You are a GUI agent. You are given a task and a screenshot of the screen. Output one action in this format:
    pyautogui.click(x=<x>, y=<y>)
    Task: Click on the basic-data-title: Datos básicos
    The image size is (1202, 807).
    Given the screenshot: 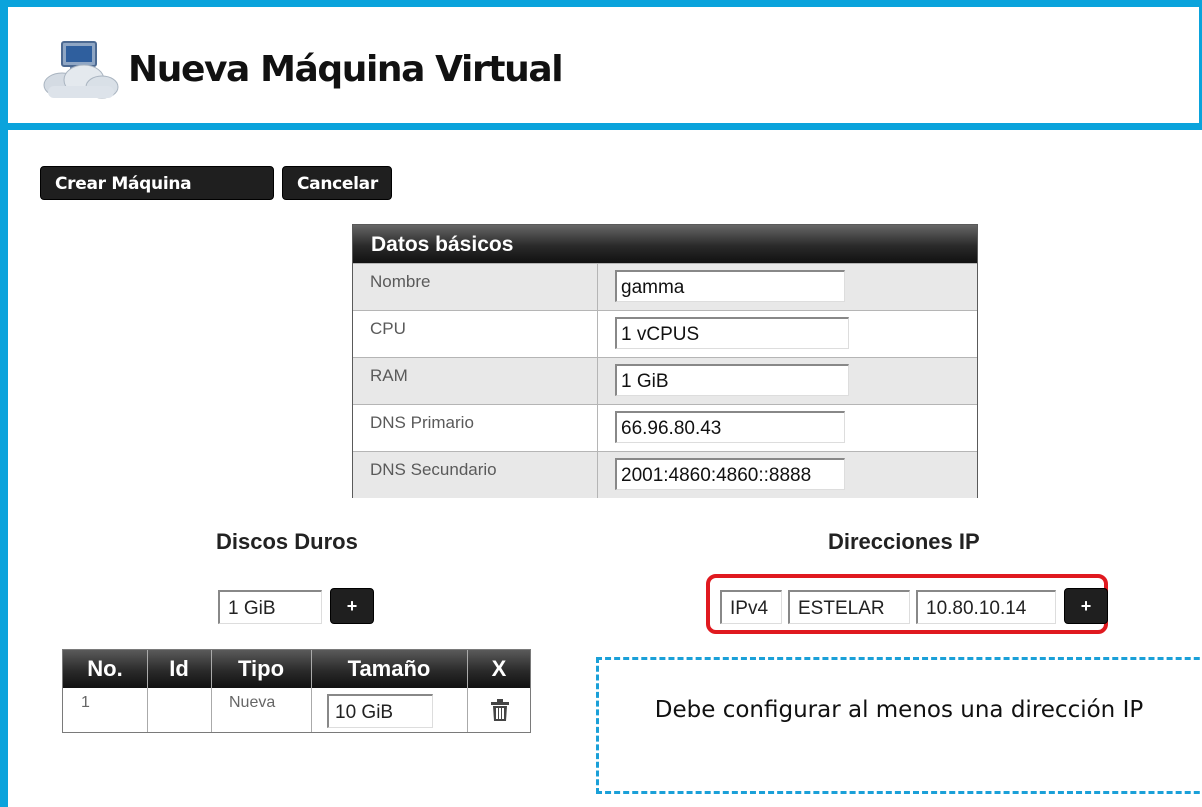 What is the action you would take?
    pyautogui.click(x=665, y=244)
    